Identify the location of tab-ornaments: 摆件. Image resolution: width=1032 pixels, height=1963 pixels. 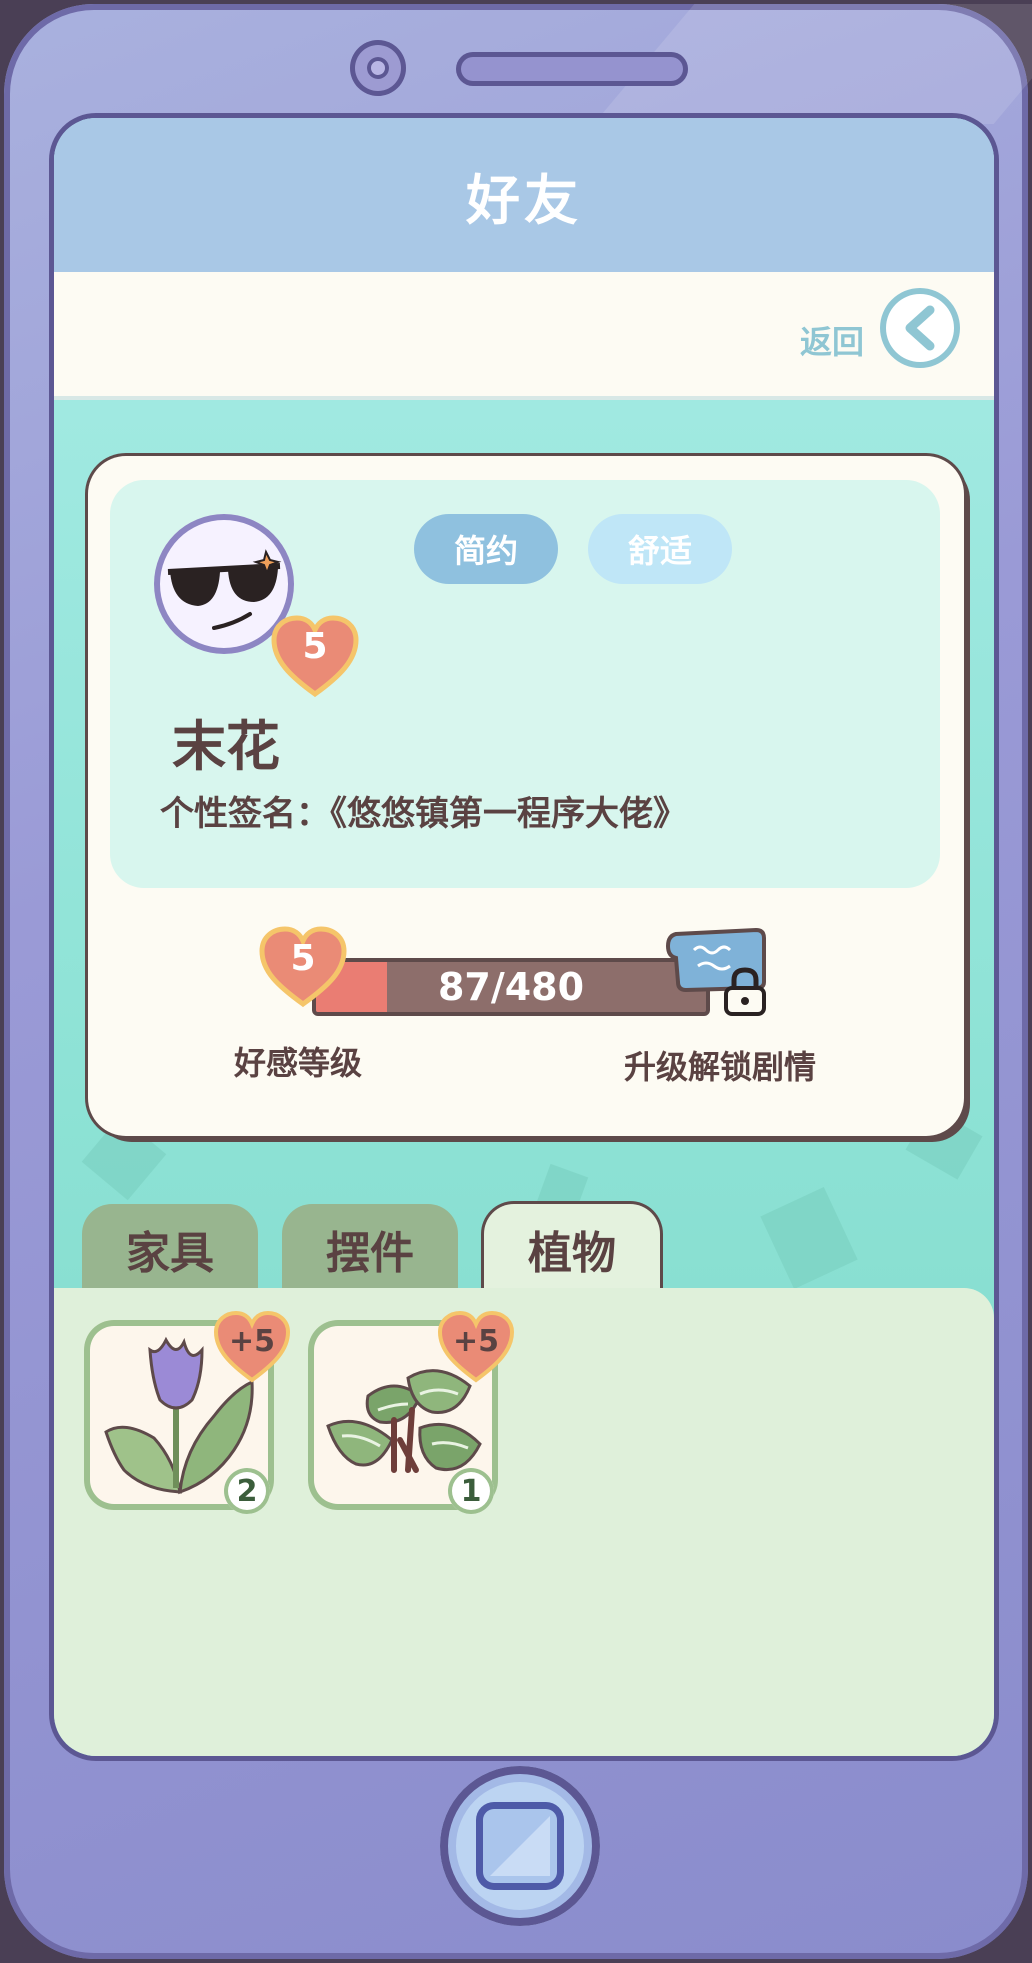
(370, 1249).